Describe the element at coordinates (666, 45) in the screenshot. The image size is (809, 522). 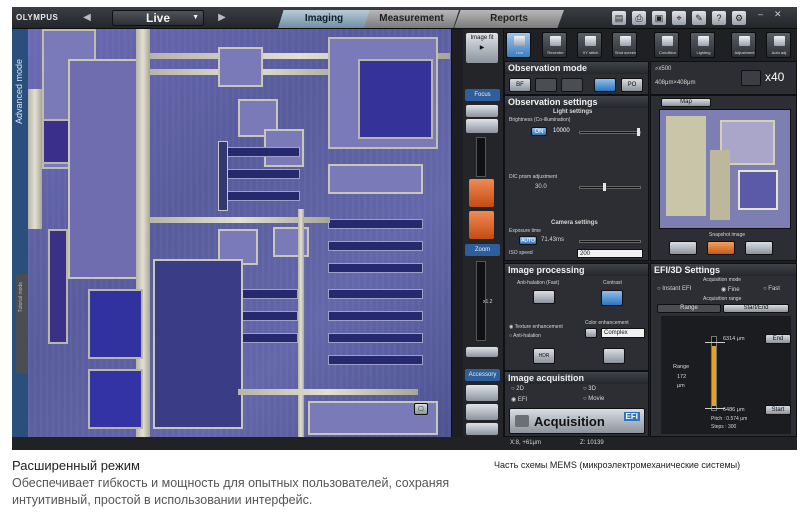
I see `condition-button: Condition` at that location.